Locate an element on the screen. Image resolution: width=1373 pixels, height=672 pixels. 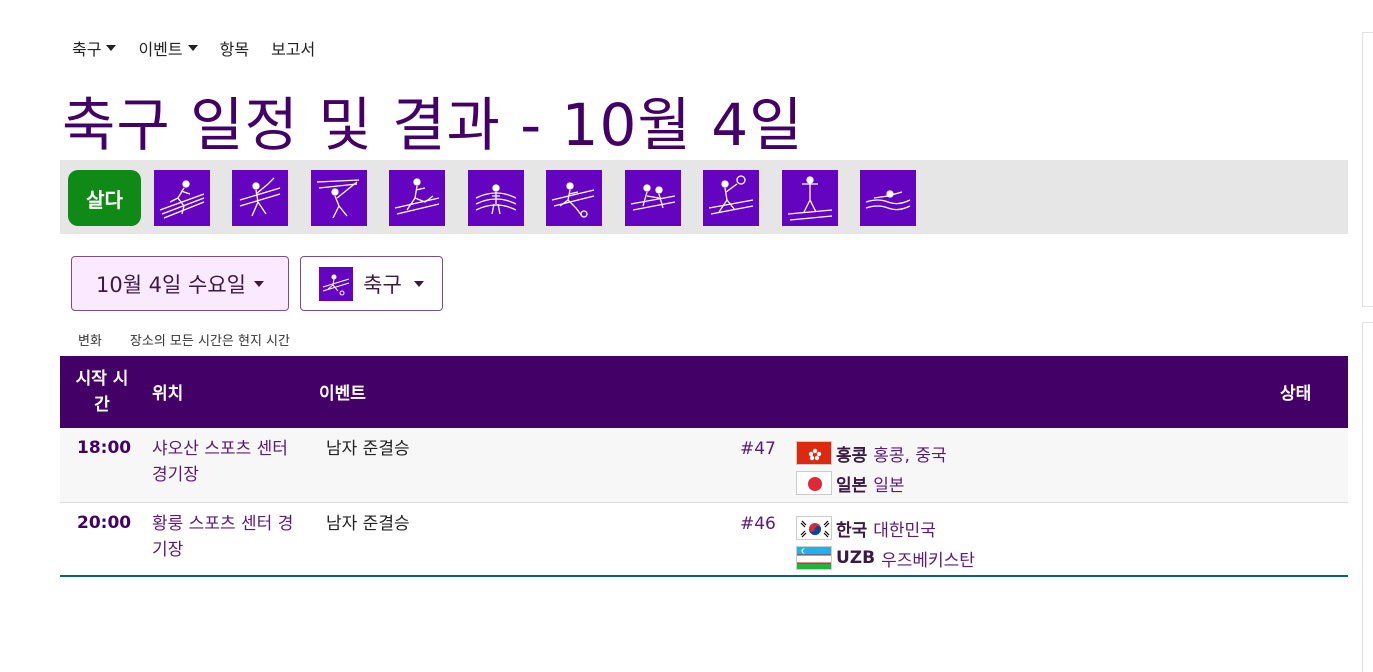
header-venue: 위치 is located at coordinates (168, 394).